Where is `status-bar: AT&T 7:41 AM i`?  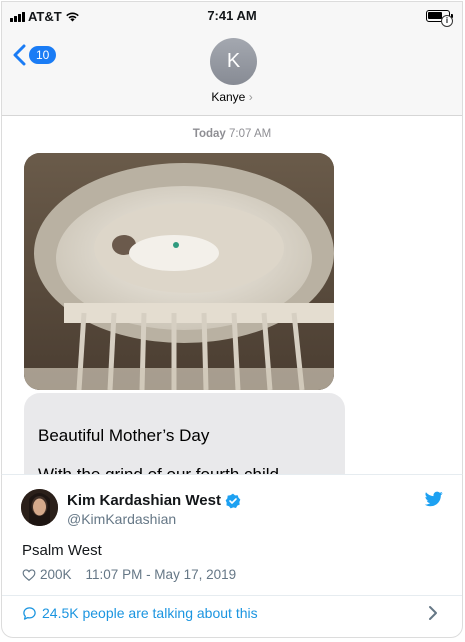 status-bar: AT&T 7:41 AM i is located at coordinates (232, 16).